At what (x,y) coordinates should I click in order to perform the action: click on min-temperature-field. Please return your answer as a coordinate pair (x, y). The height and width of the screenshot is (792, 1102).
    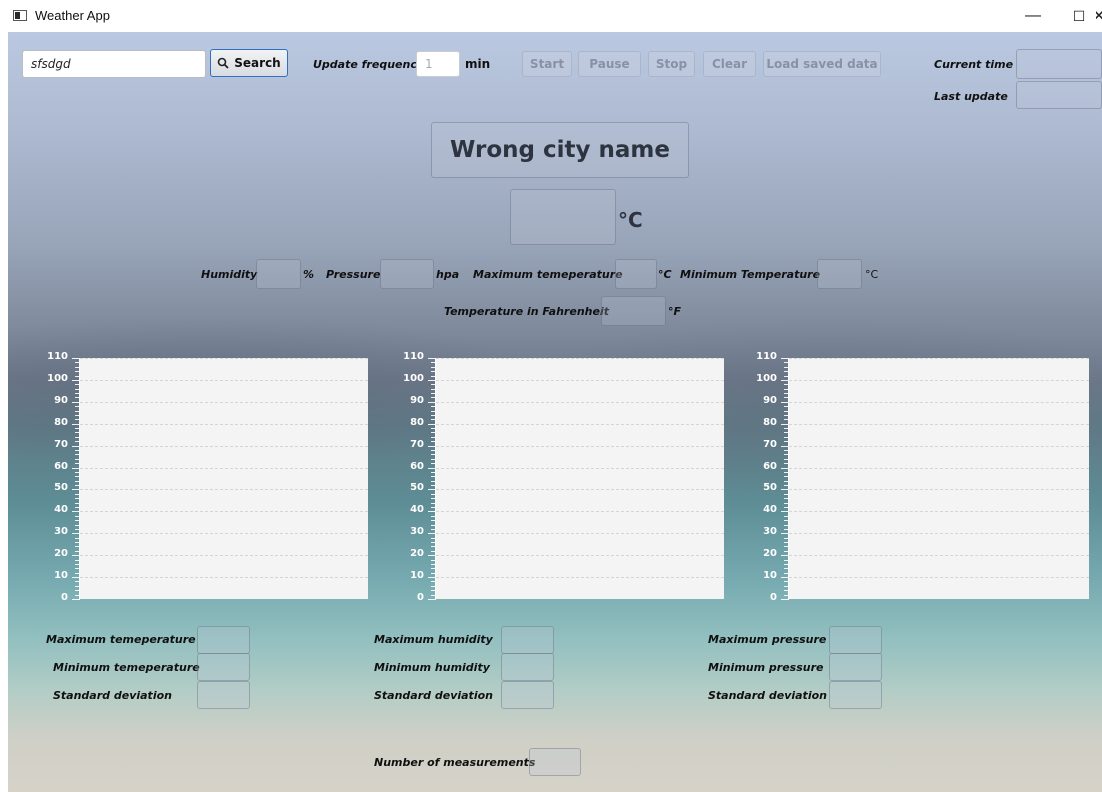
    Looking at the image, I should click on (839, 274).